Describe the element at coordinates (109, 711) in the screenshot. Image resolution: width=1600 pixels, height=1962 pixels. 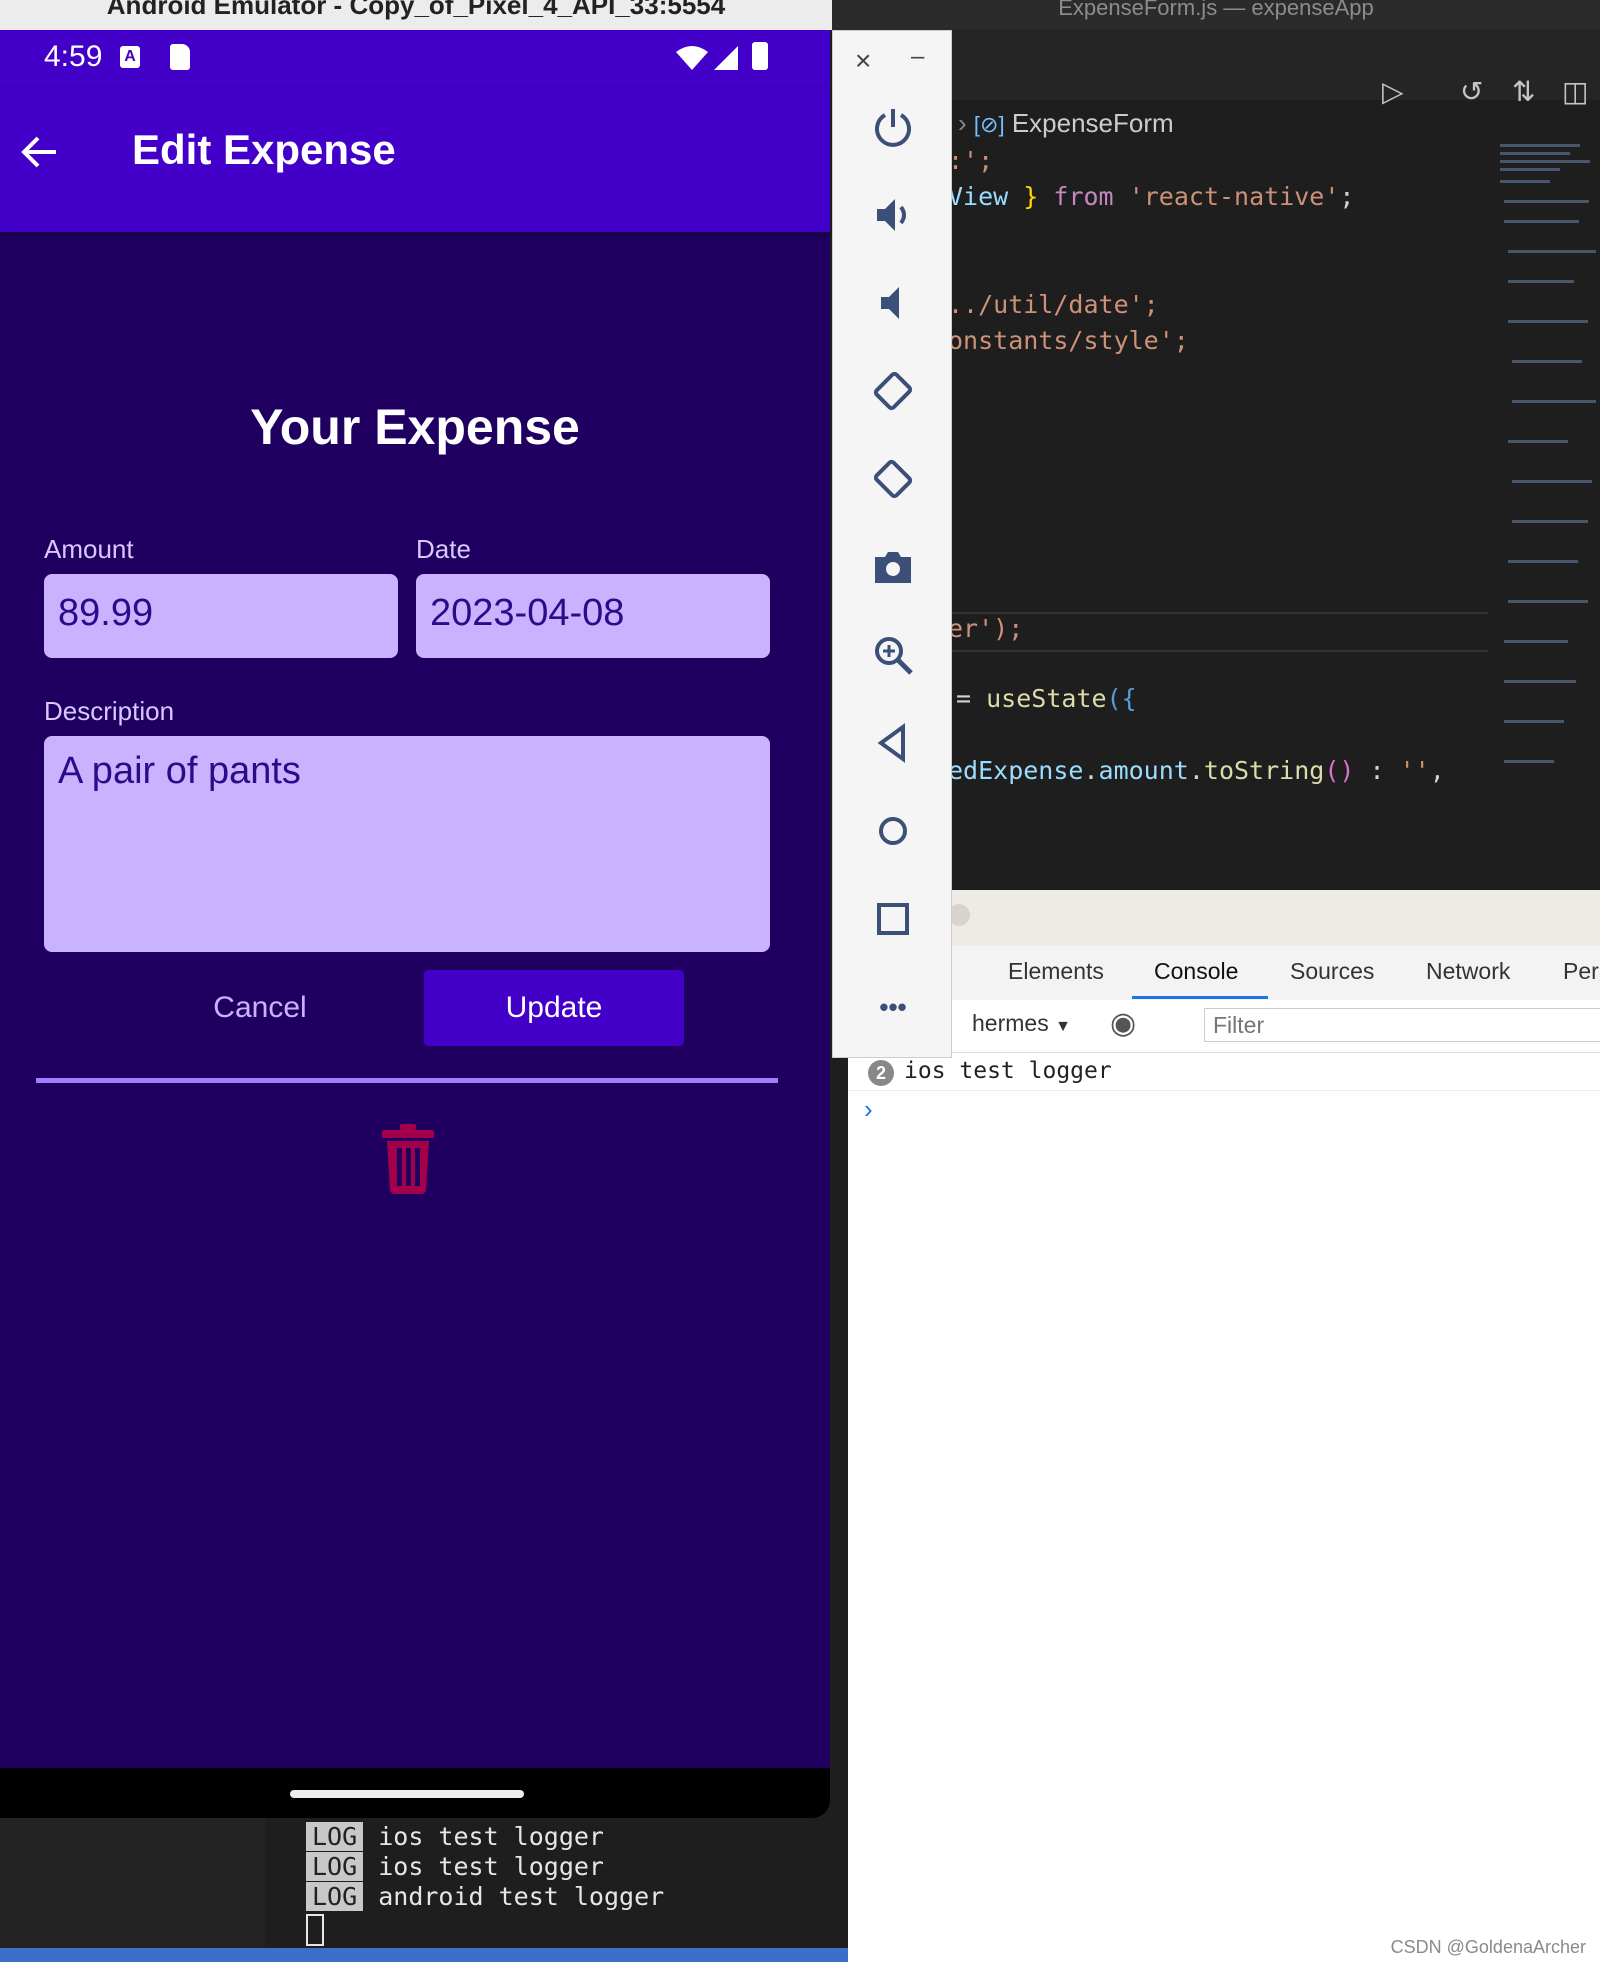
I see `description-label: Description` at that location.